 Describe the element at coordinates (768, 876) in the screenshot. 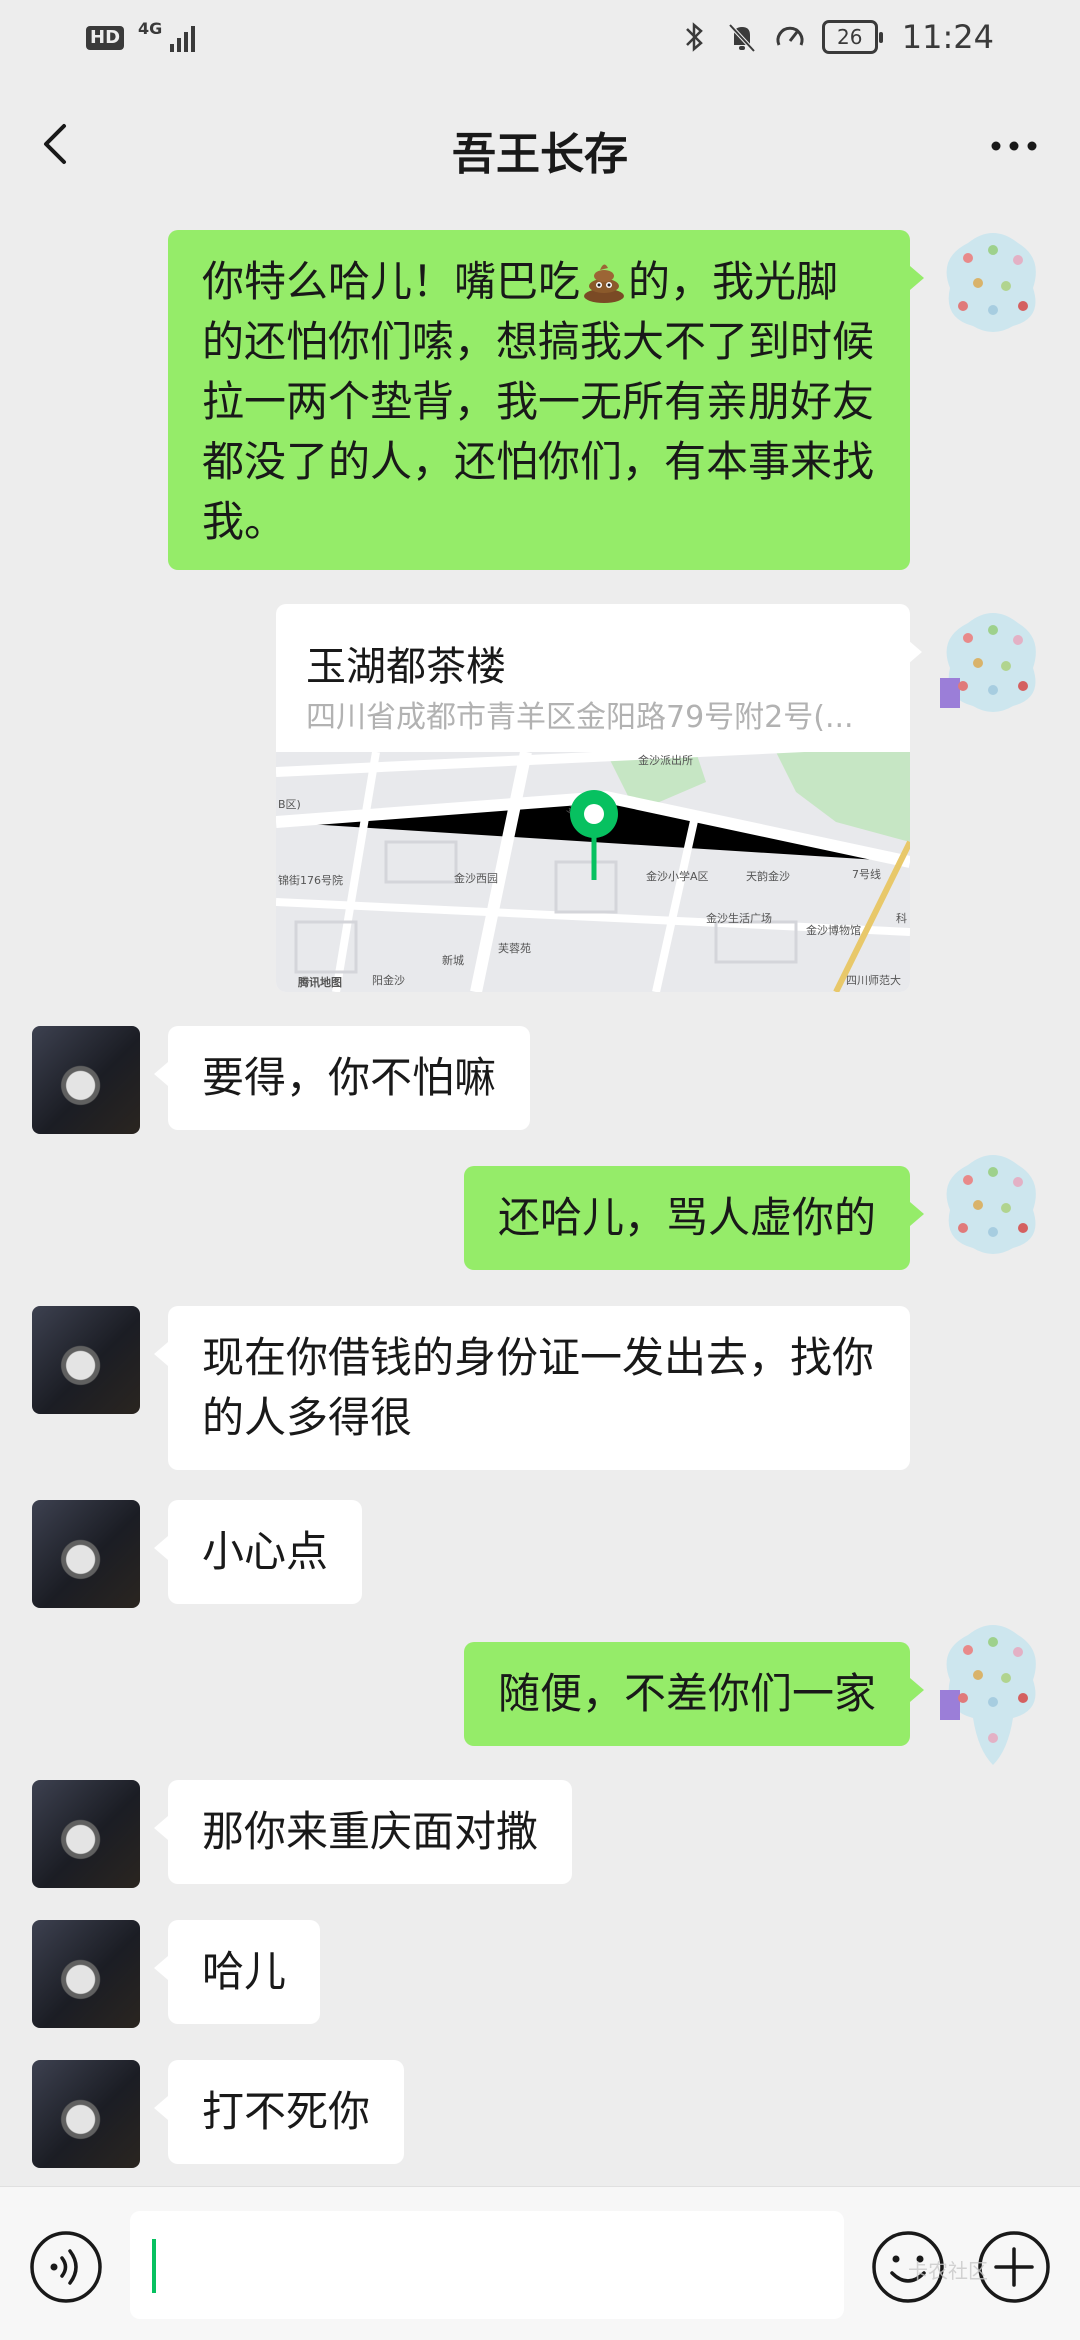

I see `map-label: 天韵金沙` at that location.